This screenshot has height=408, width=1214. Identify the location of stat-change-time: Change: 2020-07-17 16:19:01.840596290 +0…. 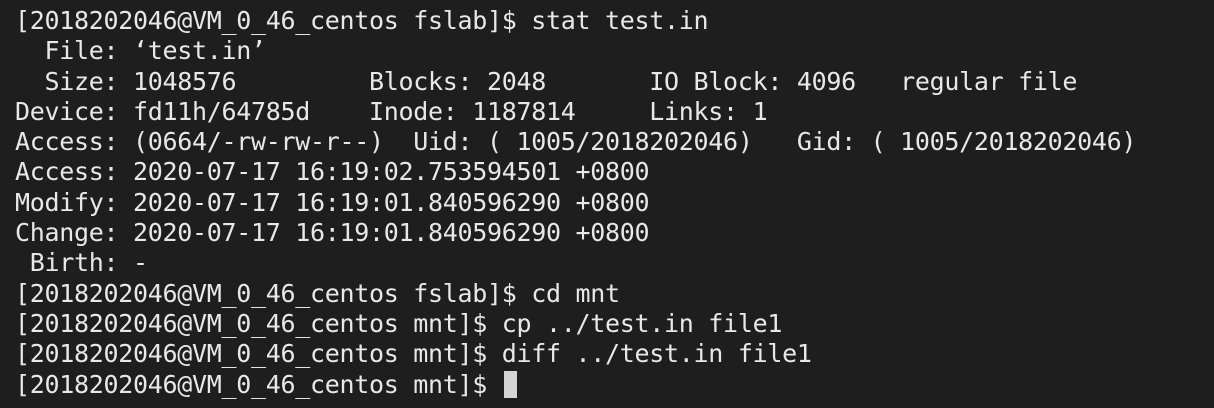
(332, 233).